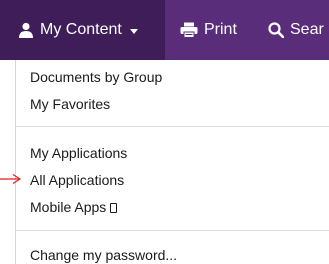  What do you see at coordinates (307, 29) in the screenshot?
I see `search-label: Sear` at bounding box center [307, 29].